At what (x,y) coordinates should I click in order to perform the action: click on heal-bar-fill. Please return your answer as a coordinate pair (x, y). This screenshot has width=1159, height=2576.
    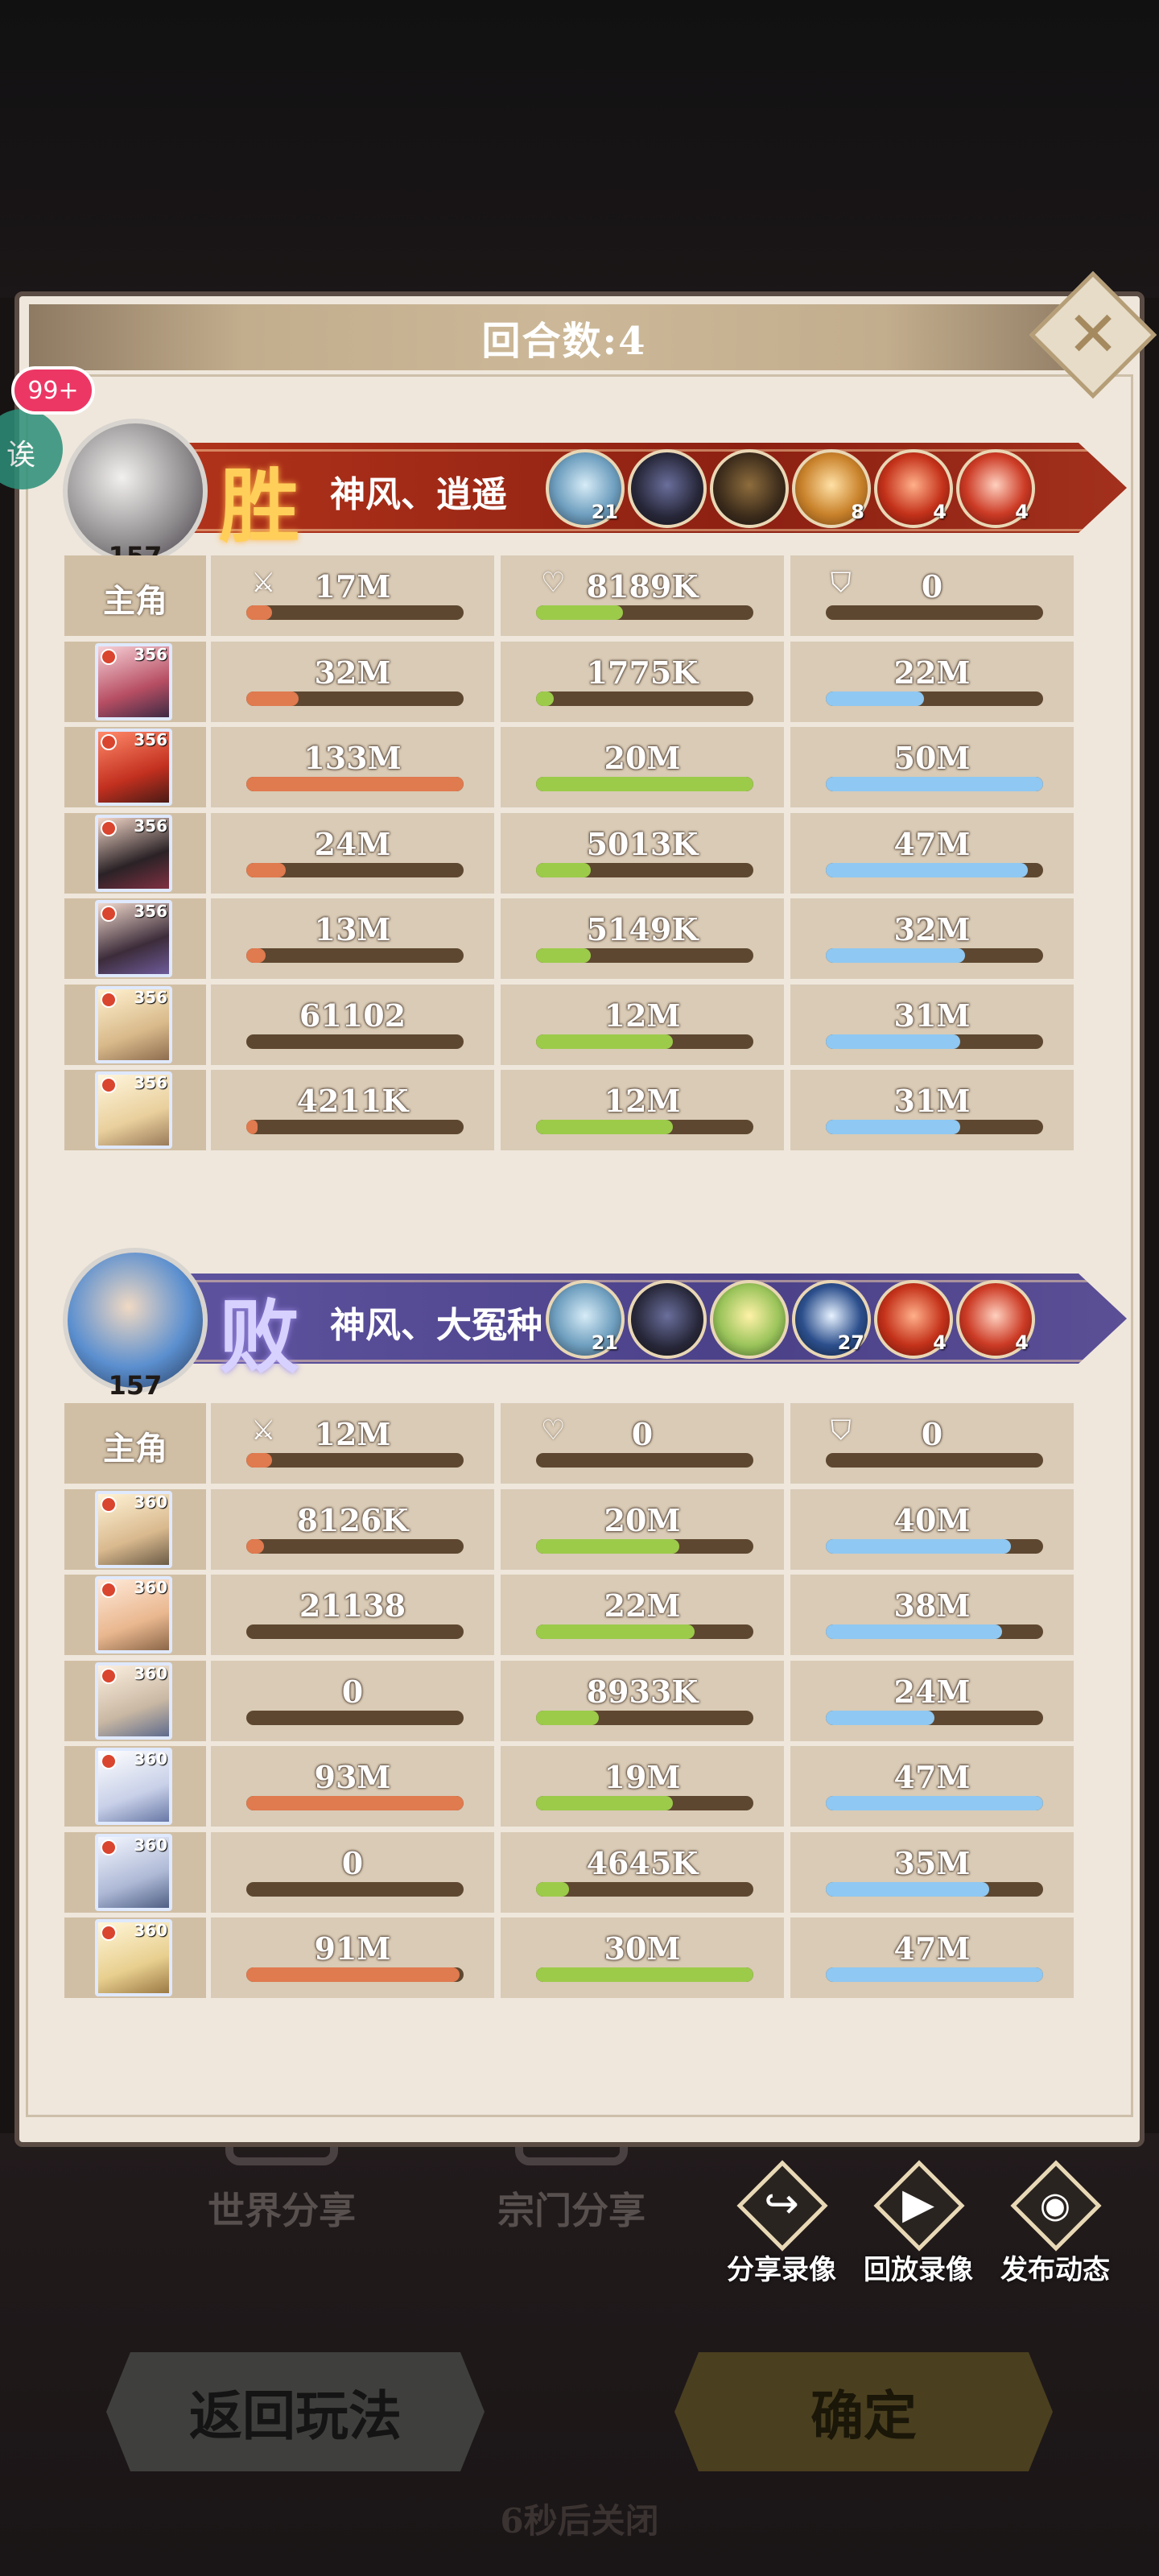
    Looking at the image, I should click on (552, 1889).